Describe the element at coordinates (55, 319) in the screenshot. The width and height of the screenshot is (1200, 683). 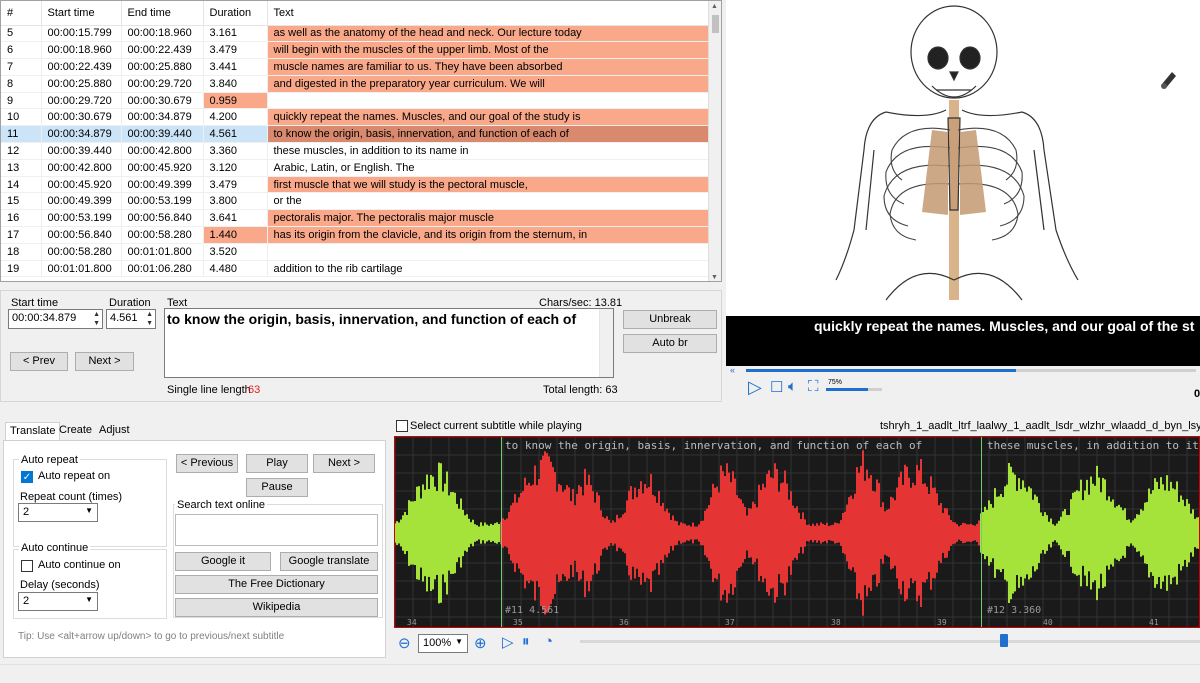
I see `start-time-input: 00:00:34.879 ▲ ▼` at that location.